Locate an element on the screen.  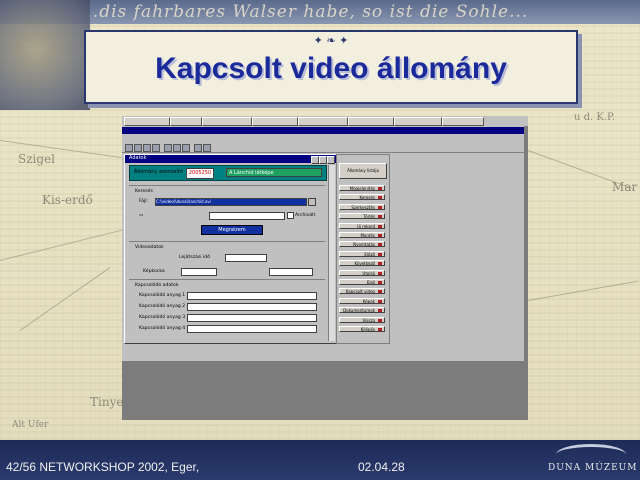
panel-button: Utolsó is located at coordinates (362, 272).